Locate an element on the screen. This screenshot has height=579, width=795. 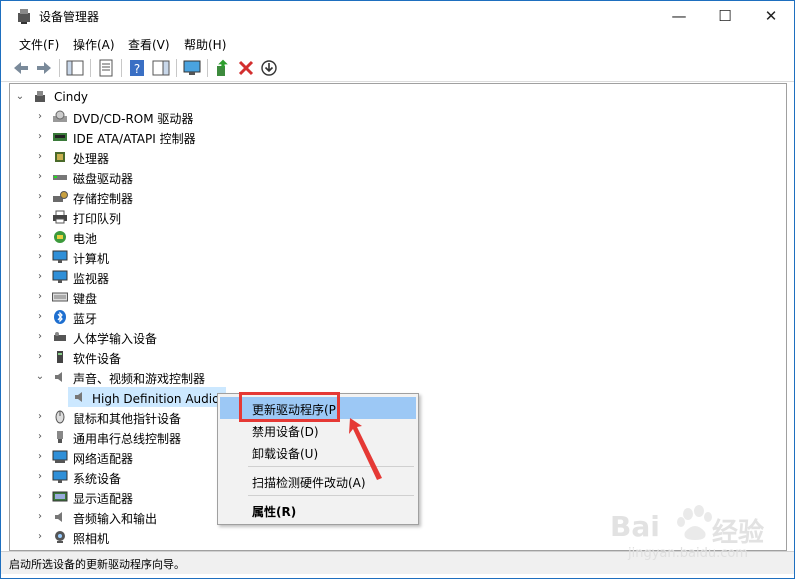
title-bar: 设备管理器 — ☐ ✕ is located at coordinates (397, 16).